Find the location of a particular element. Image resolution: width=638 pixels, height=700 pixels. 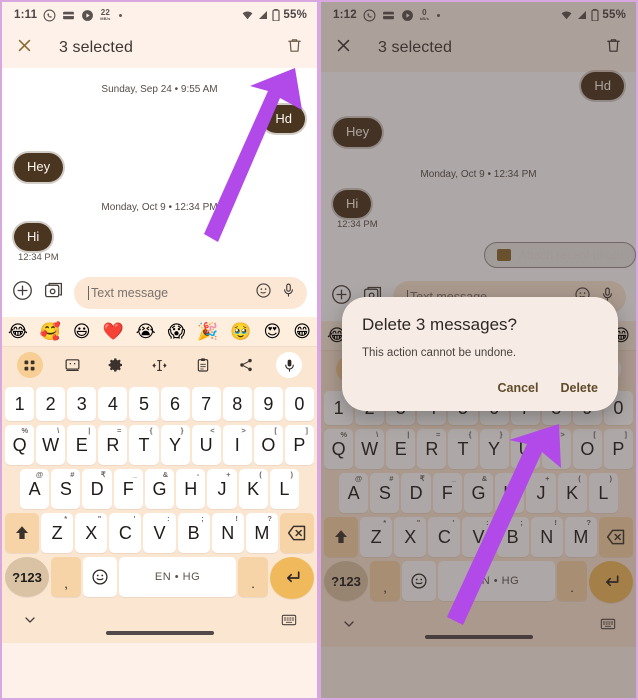

key-label: H is located at coordinates (191, 488).